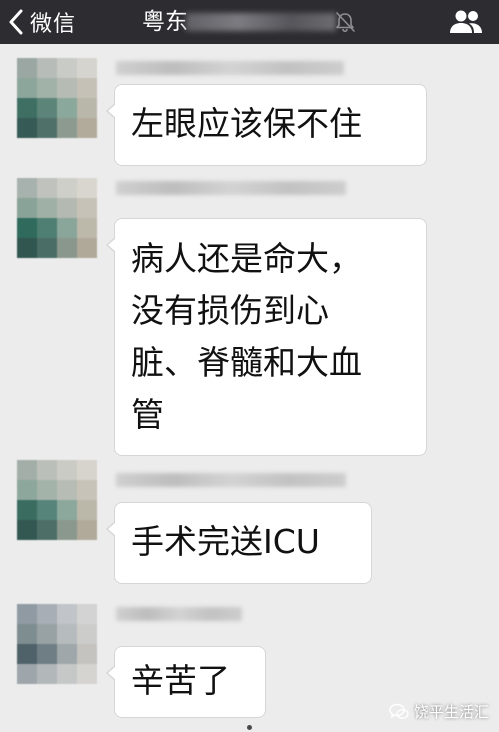  Describe the element at coordinates (261, 22) in the screenshot. I see `chat-title-redacted` at that location.